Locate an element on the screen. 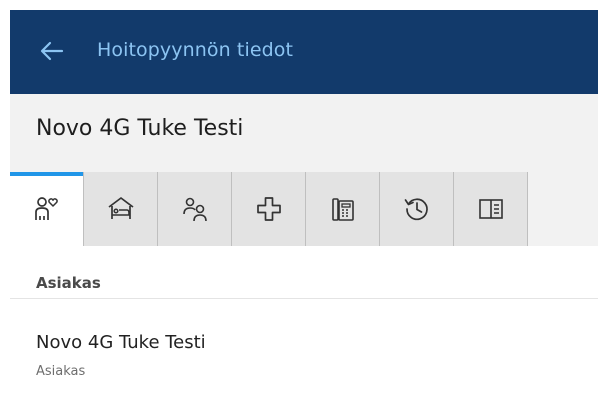 The image size is (598, 398). history-icon is located at coordinates (416, 209).